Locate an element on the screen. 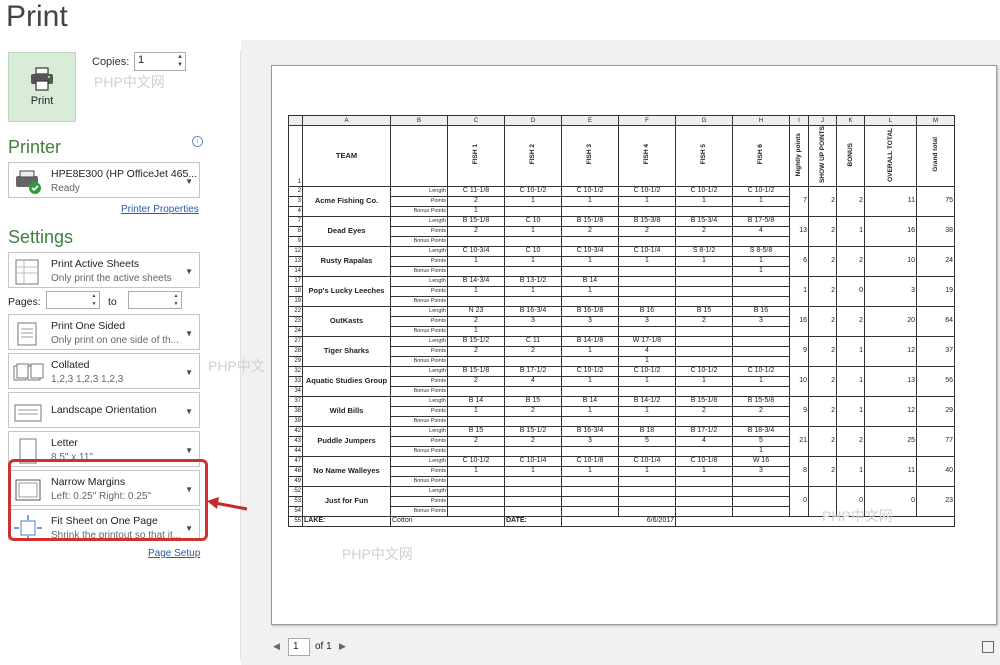 This screenshot has height=665, width=1000. grand-cell: 24 is located at coordinates (935, 261).